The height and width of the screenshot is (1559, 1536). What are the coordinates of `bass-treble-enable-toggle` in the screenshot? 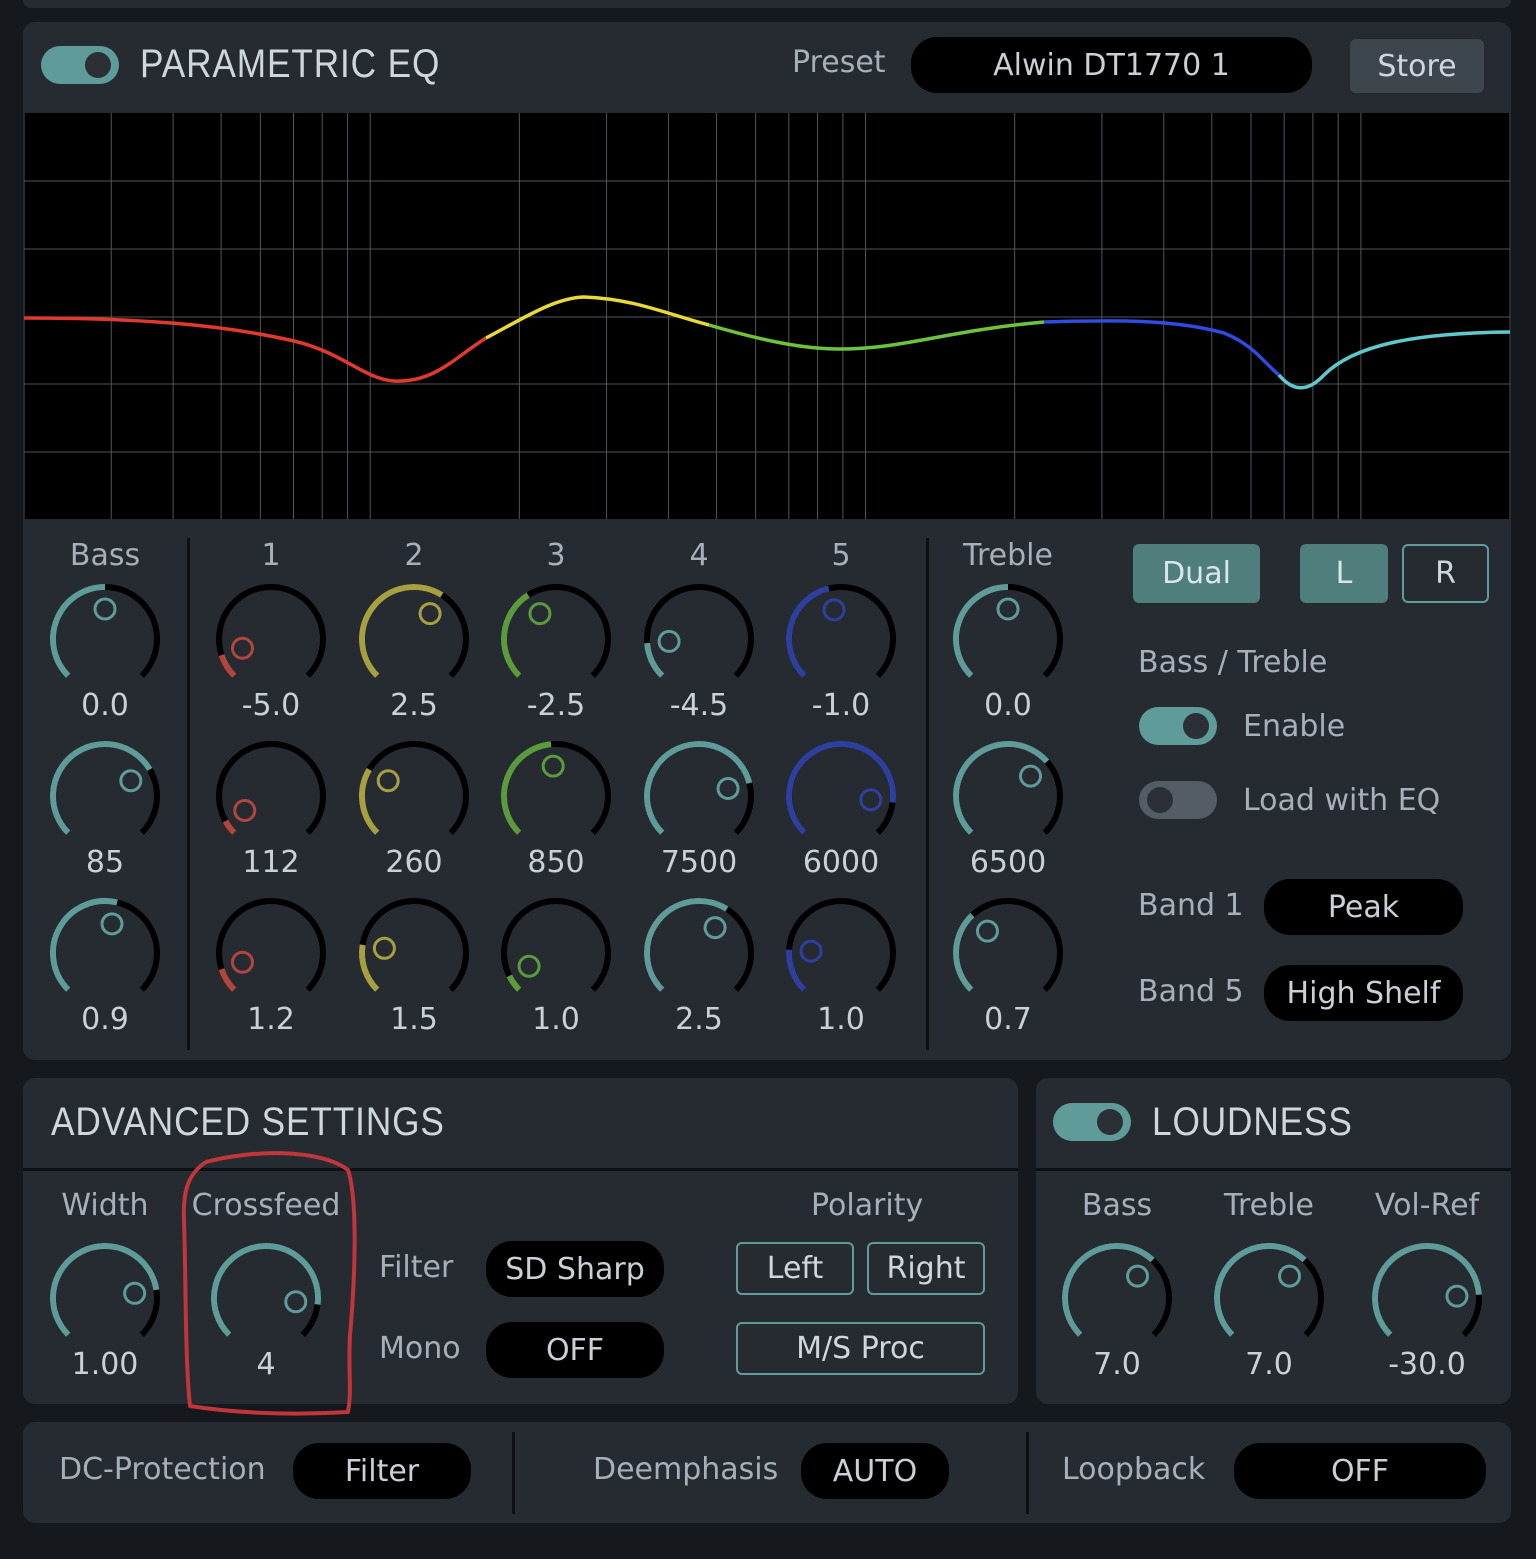 It's located at (1178, 726).